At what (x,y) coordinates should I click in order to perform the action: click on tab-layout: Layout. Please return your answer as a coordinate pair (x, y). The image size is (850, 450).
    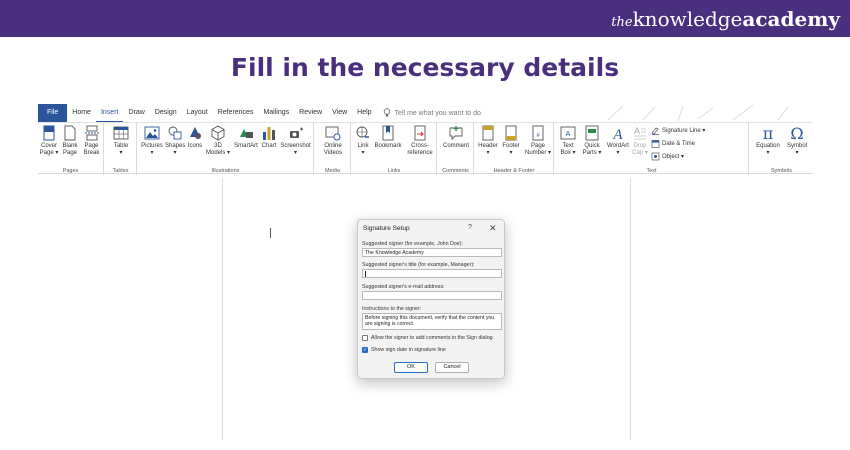
    Looking at the image, I should click on (197, 113).